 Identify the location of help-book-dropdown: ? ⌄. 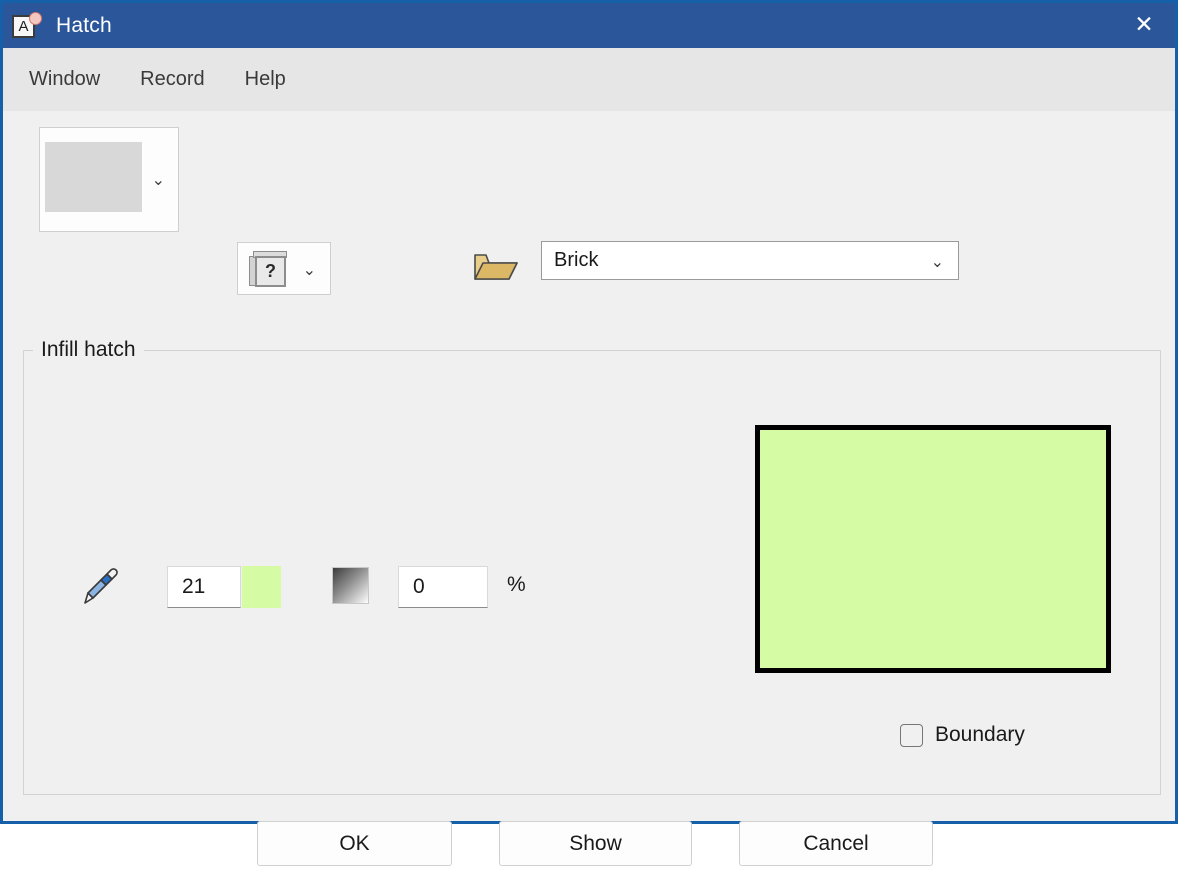
(284, 268).